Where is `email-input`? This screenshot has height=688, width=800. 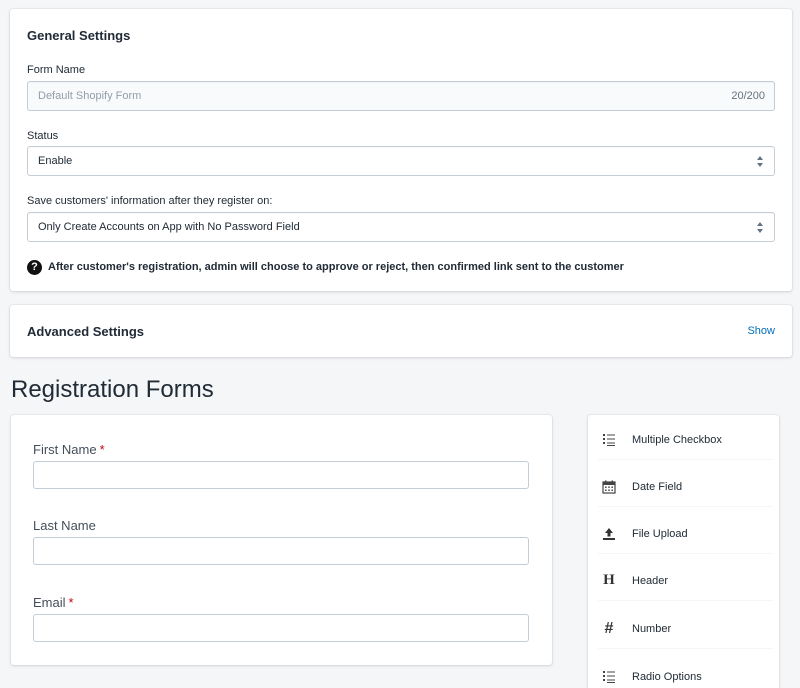 email-input is located at coordinates (281, 628).